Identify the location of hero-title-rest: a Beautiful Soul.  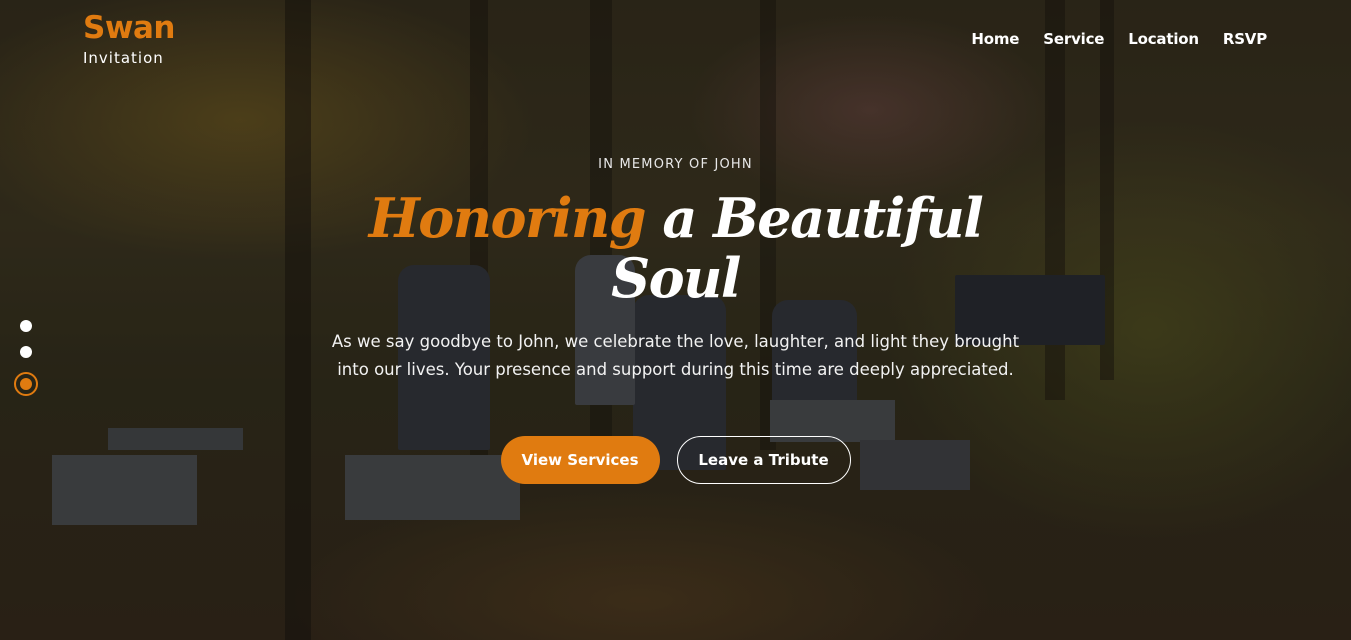
(797, 248).